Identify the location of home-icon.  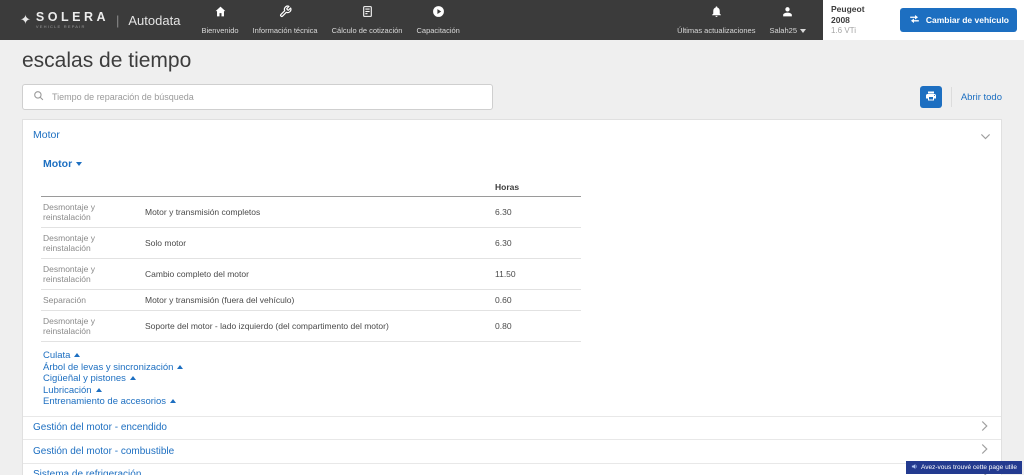
(220, 14).